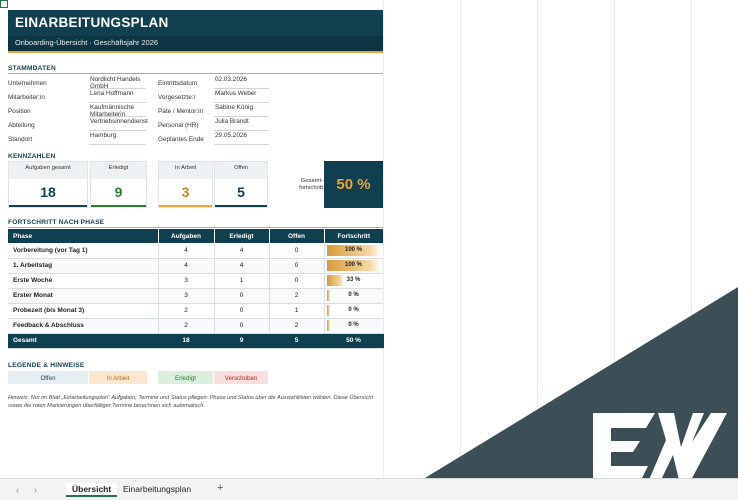 The image size is (738, 500). Describe the element at coordinates (92, 490) in the screenshot. I see `tab-uebersicht: Übersicht` at that location.